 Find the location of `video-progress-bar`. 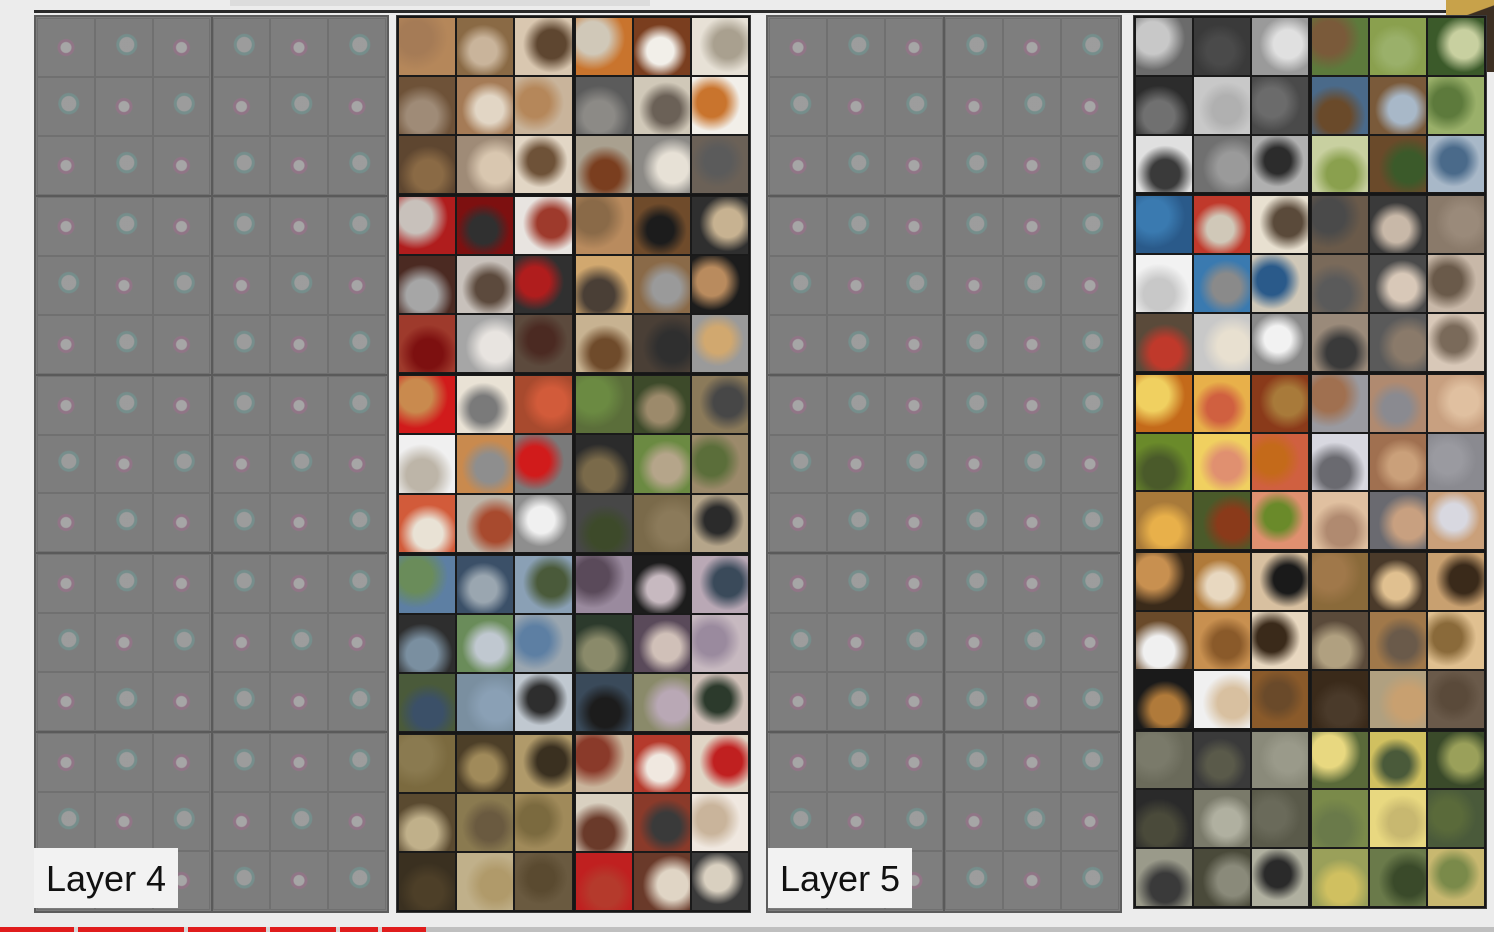

video-progress-bar is located at coordinates (747, 929).